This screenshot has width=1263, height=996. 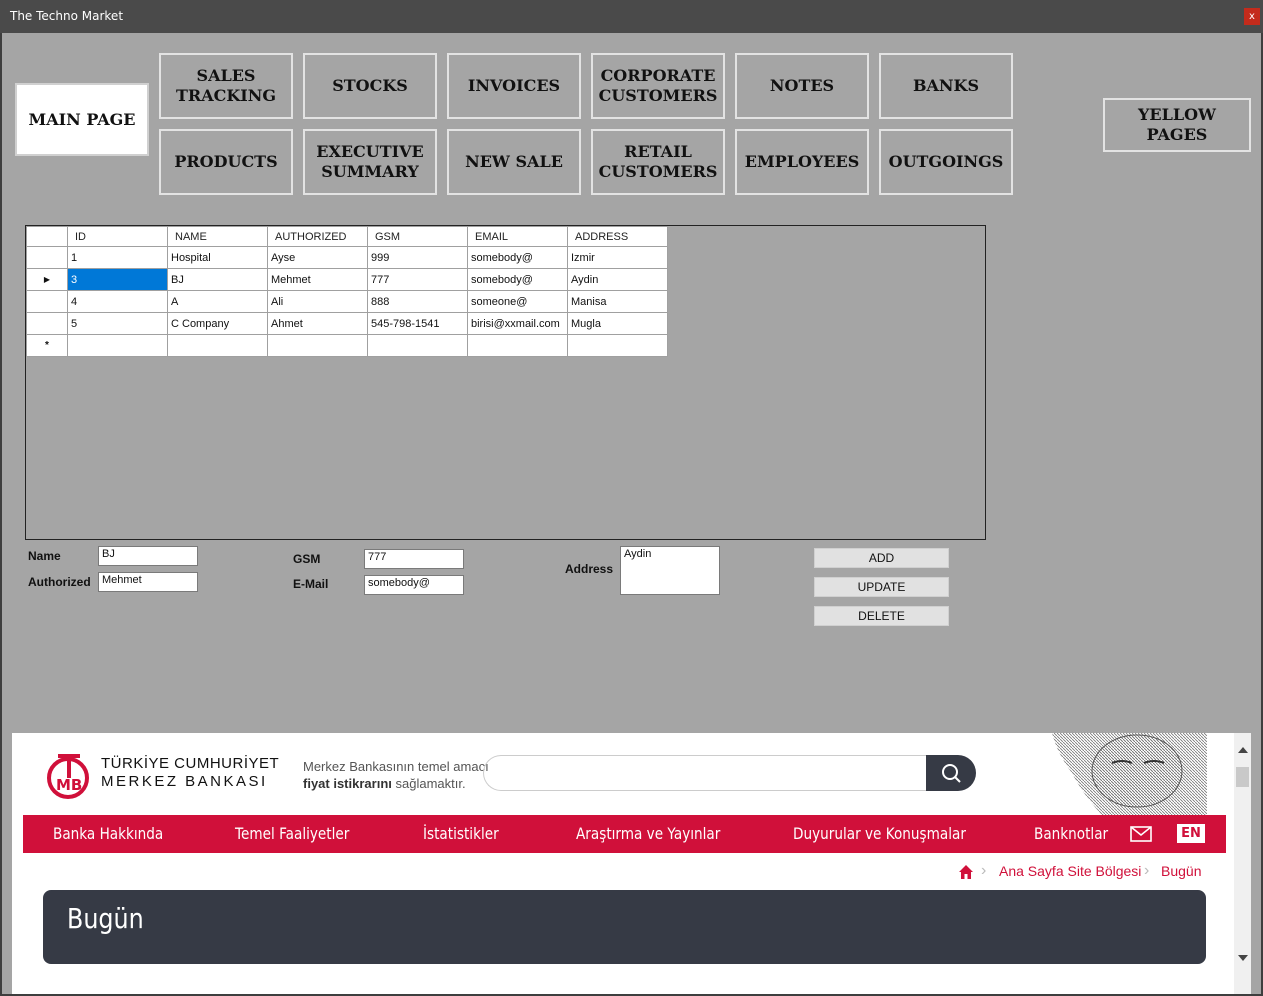 I want to click on menu-item-duyurular: Duyurular ve Konuşmalar, so click(x=879, y=833).